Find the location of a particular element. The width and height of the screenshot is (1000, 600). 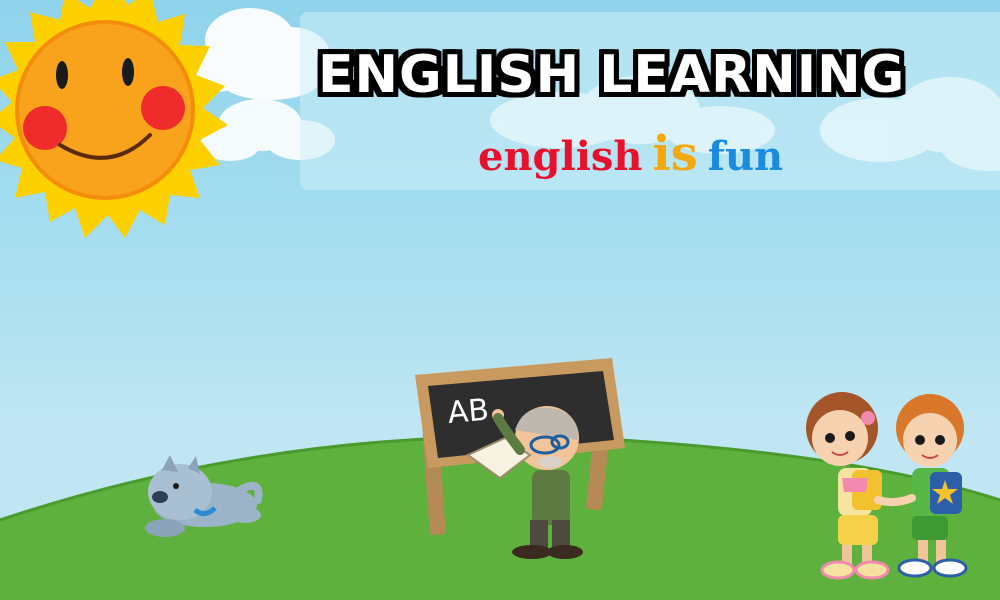

dog-icon is located at coordinates (204, 496).